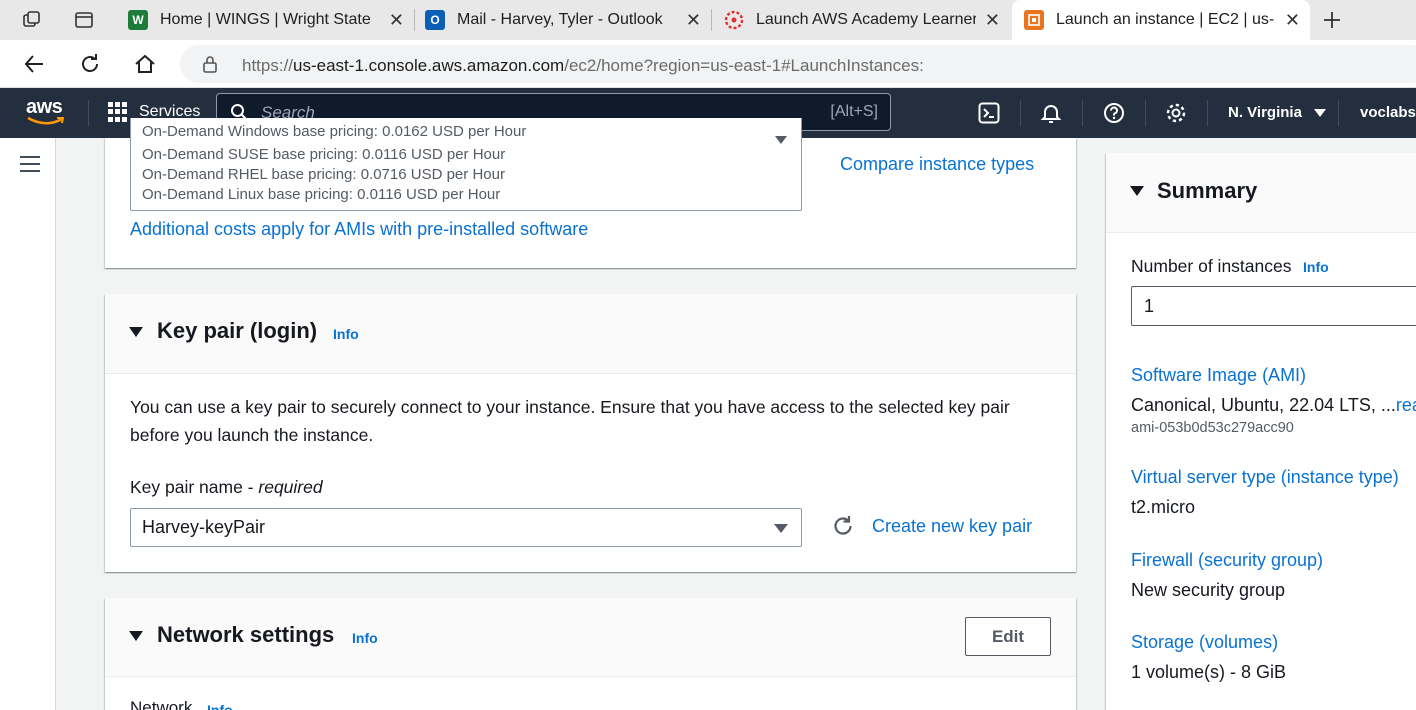  I want to click on ami-summary-link: Software Image (AMI), so click(1218, 375).